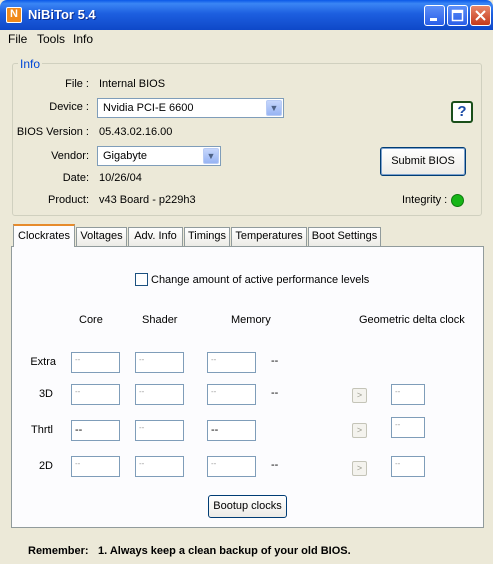 Image resolution: width=493 pixels, height=564 pixels. What do you see at coordinates (120, 178) in the screenshot?
I see `date-value: 10/26/04` at bounding box center [120, 178].